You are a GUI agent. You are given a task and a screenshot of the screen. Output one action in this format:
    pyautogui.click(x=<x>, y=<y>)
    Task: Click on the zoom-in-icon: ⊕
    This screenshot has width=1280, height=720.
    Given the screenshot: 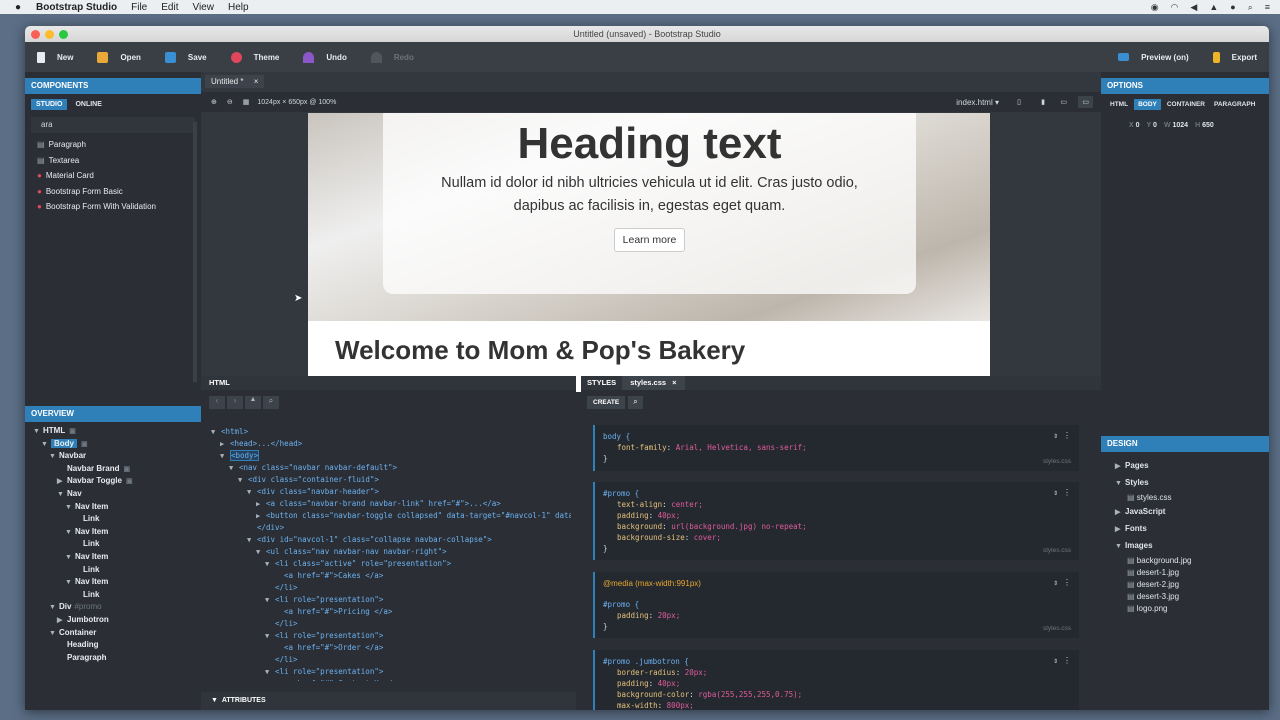 What is the action you would take?
    pyautogui.click(x=214, y=102)
    